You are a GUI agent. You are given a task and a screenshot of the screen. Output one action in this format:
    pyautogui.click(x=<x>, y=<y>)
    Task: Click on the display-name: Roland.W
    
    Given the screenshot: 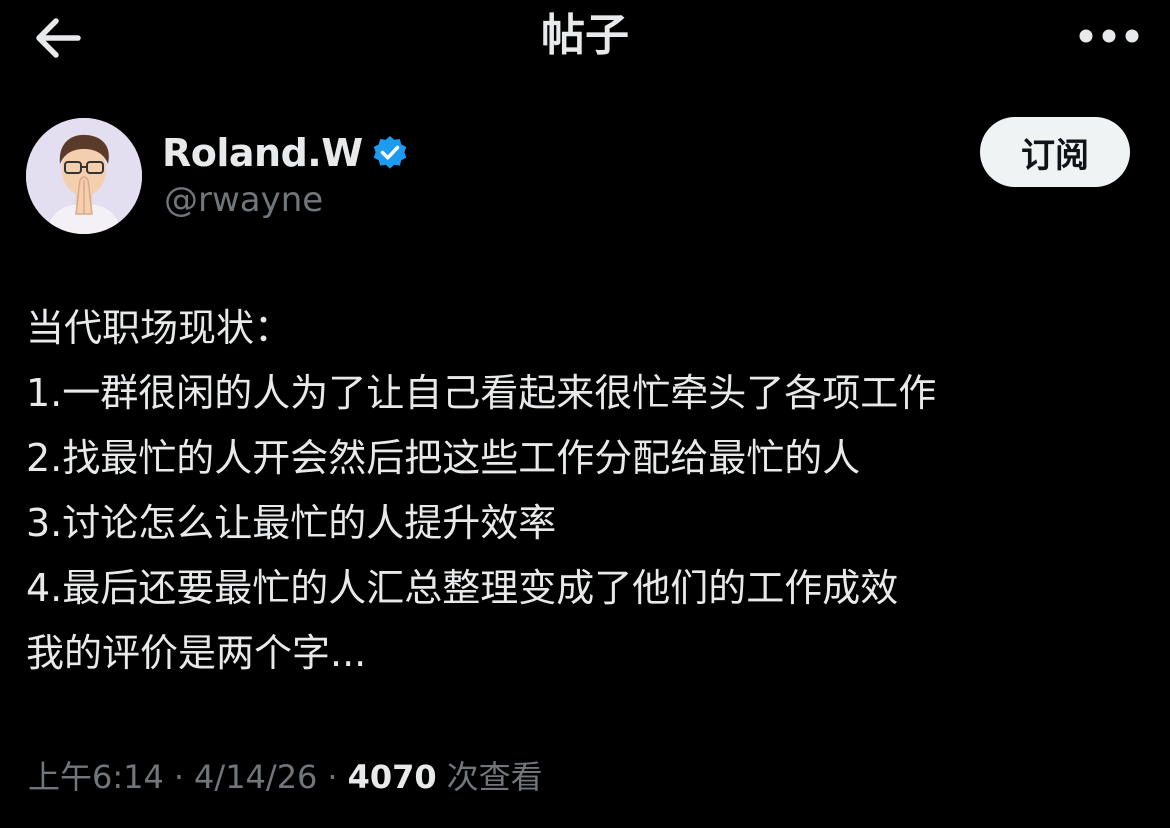 What is the action you would take?
    pyautogui.click(x=262, y=153)
    